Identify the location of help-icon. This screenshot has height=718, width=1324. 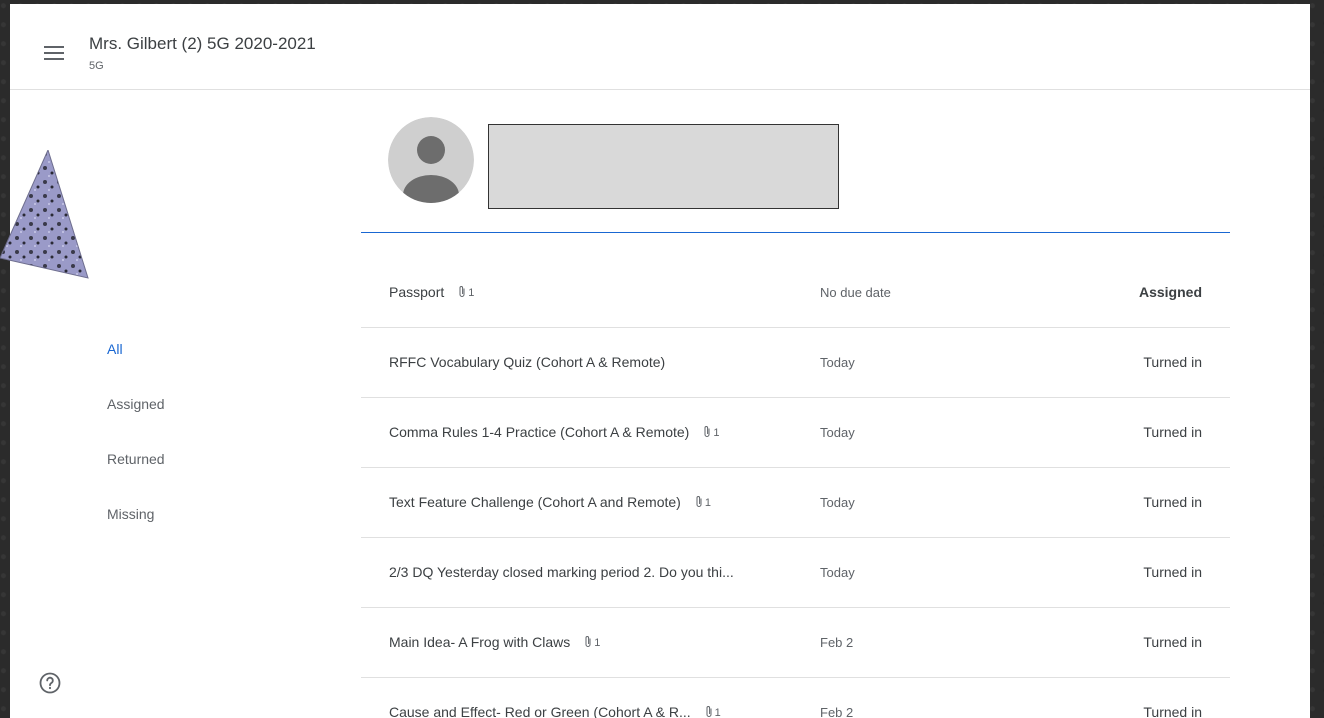
(50, 683).